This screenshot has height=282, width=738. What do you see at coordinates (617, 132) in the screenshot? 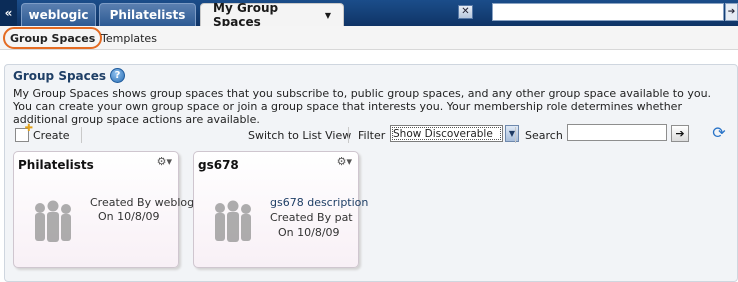
I see `search-input` at bounding box center [617, 132].